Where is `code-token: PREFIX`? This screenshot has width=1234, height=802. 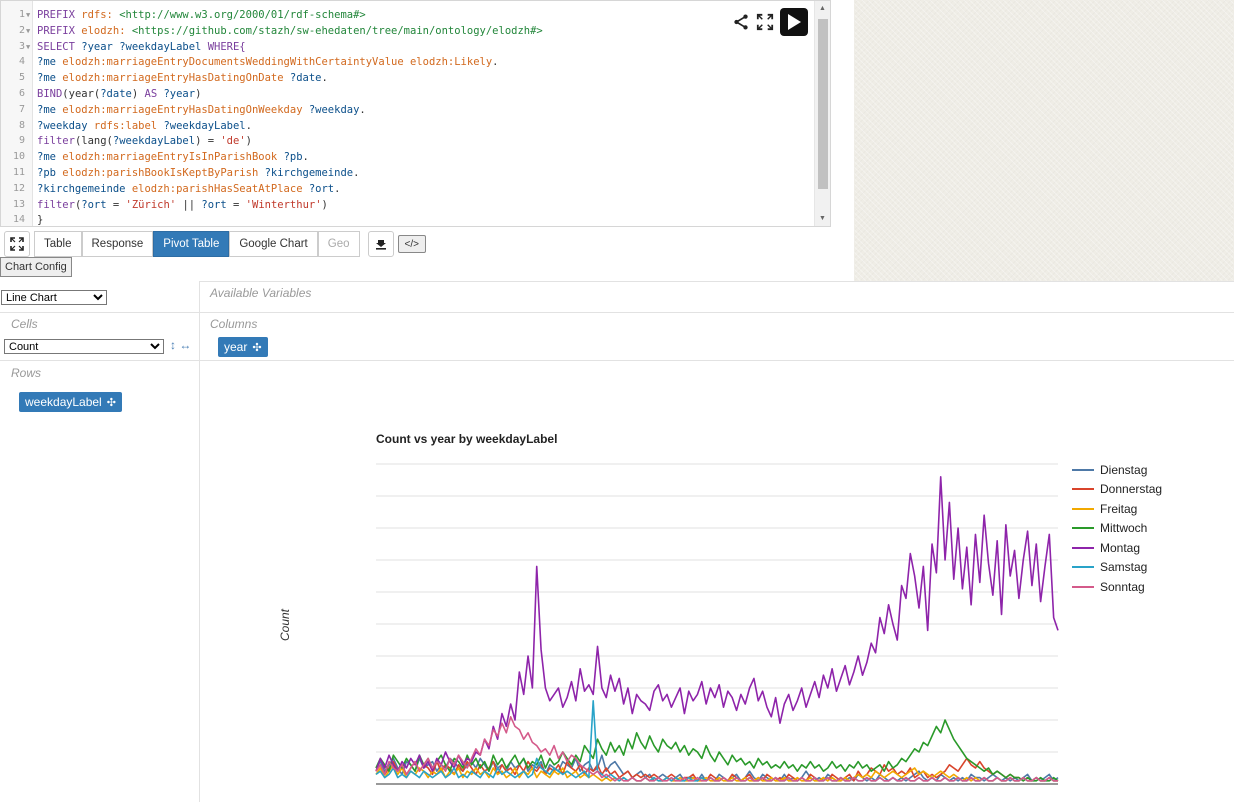
code-token: PREFIX is located at coordinates (59, 30).